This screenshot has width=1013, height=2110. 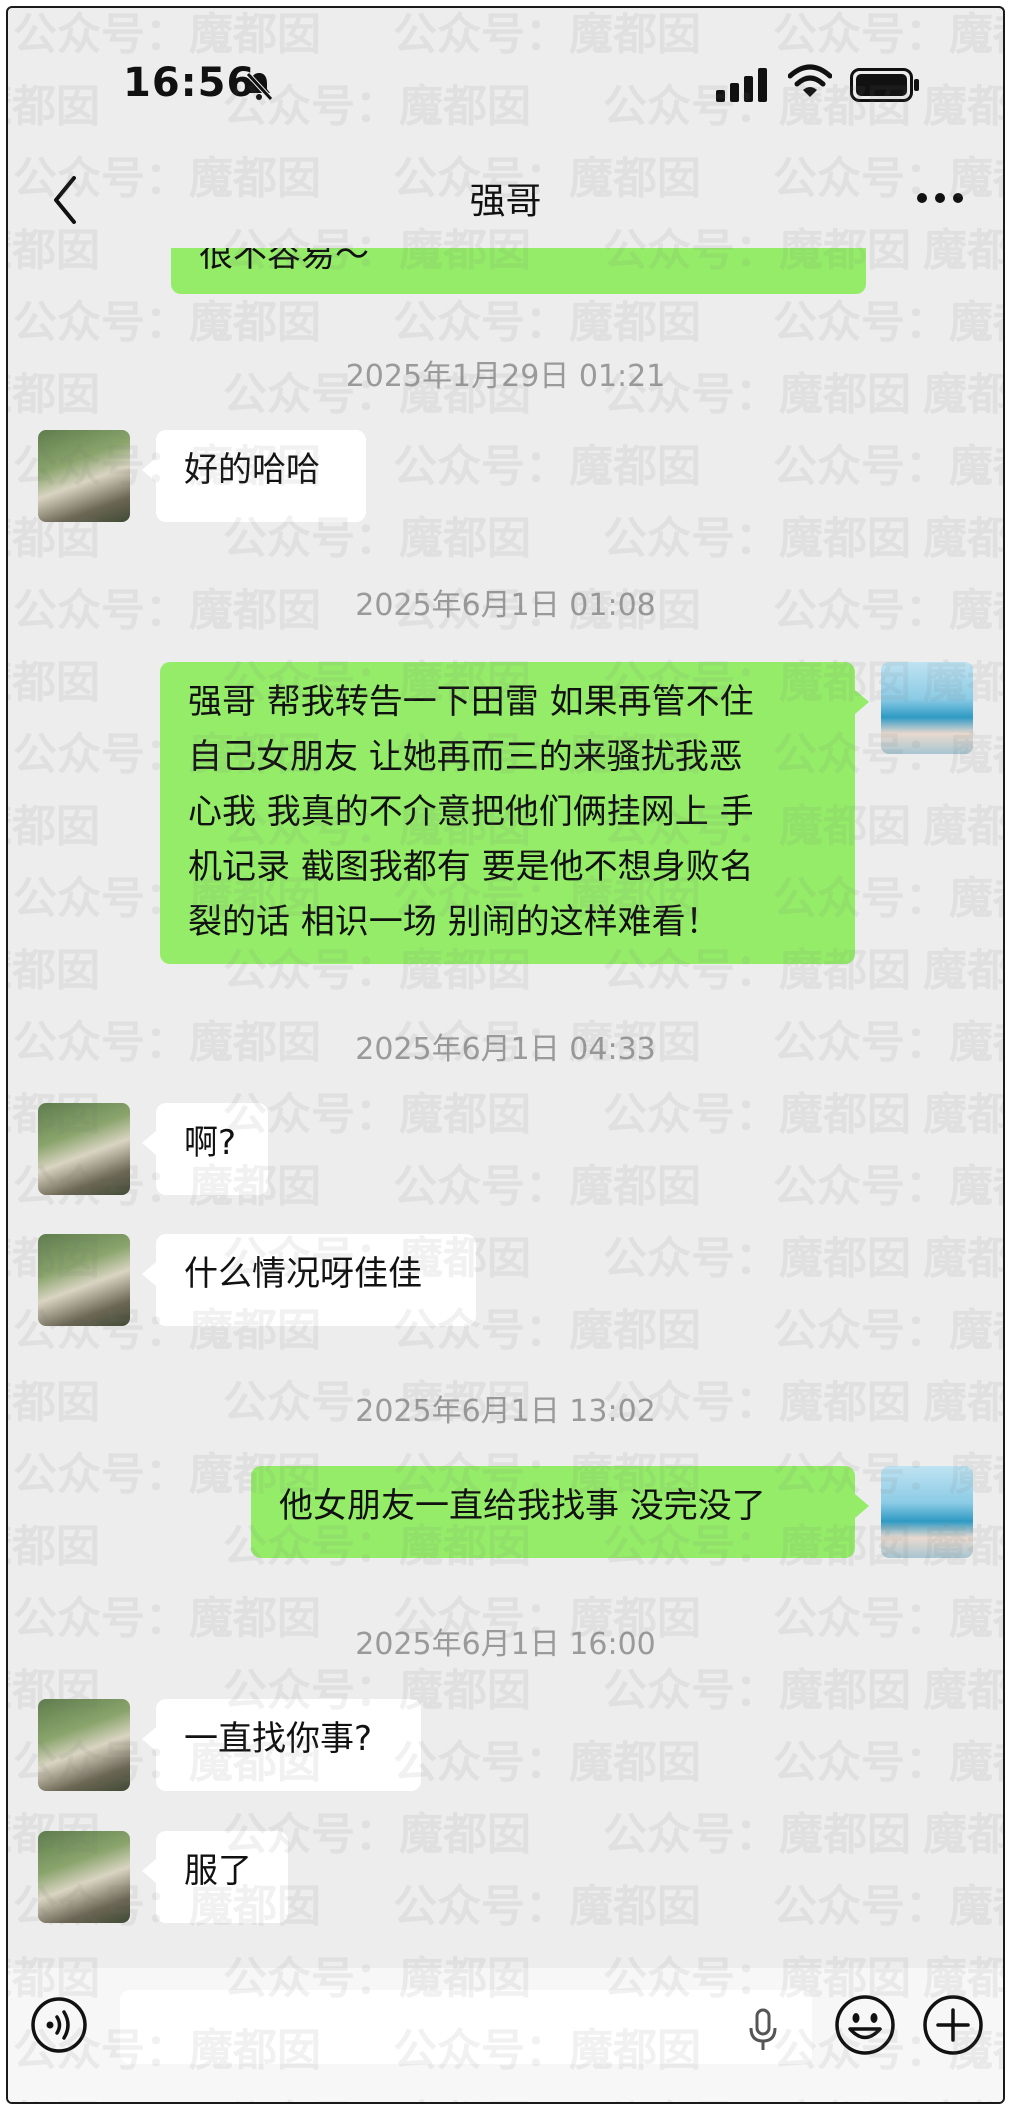 What do you see at coordinates (505, 376) in the screenshot?
I see `timestamp: 2025年1月29日 01:21` at bounding box center [505, 376].